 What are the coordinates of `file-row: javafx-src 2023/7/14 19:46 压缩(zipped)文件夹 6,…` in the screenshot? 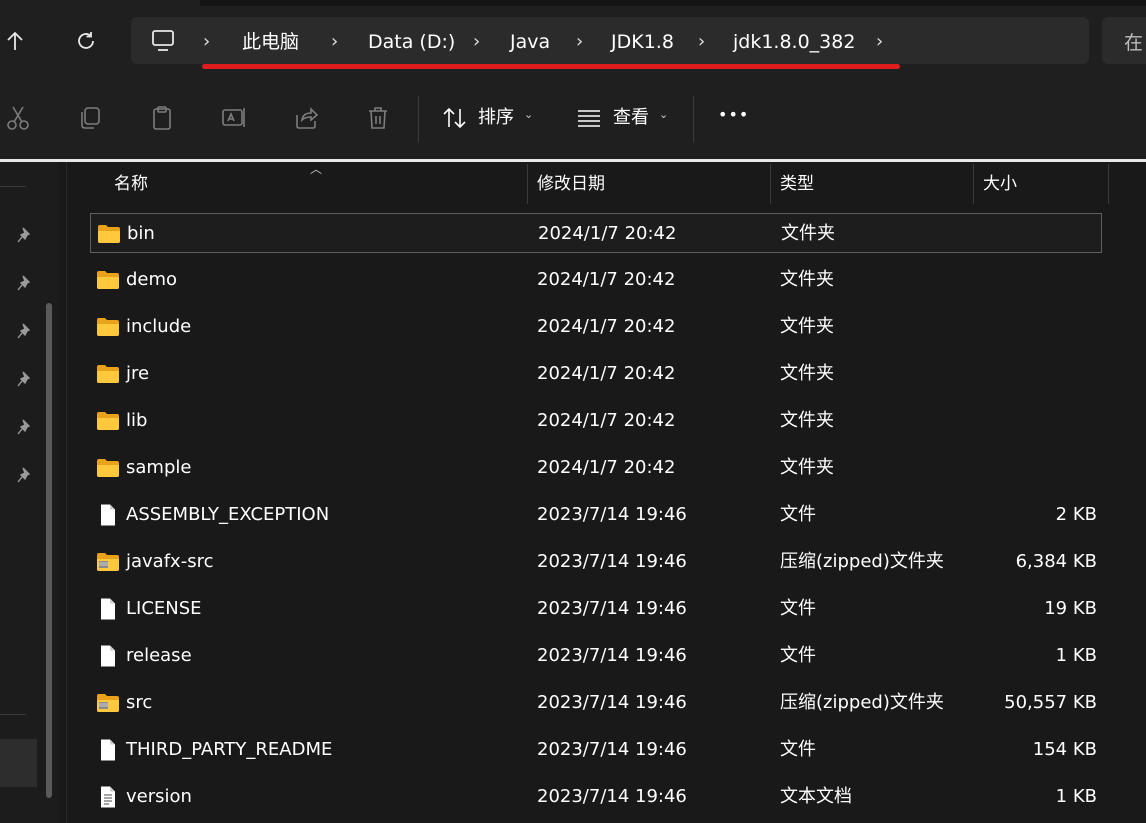 It's located at (596, 562).